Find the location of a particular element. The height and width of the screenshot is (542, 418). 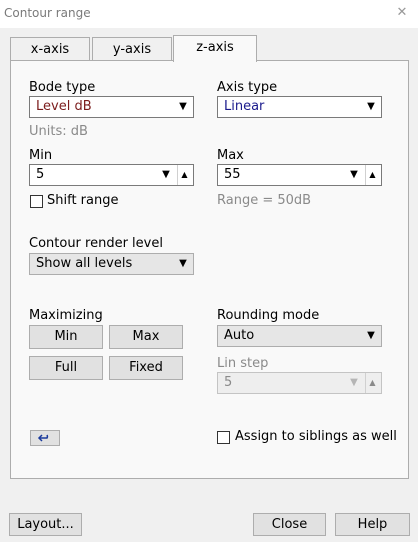

maximize-max-button: Max is located at coordinates (146, 337).